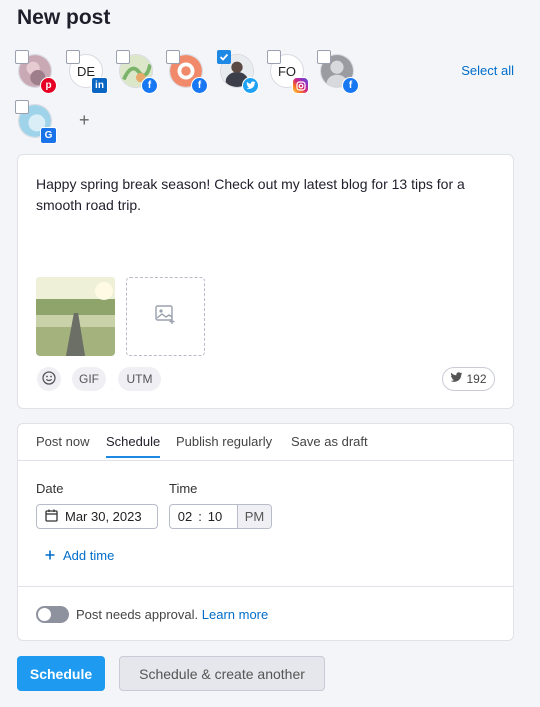 This screenshot has width=540, height=707. What do you see at coordinates (139, 379) in the screenshot?
I see `utm-button: UTM` at bounding box center [139, 379].